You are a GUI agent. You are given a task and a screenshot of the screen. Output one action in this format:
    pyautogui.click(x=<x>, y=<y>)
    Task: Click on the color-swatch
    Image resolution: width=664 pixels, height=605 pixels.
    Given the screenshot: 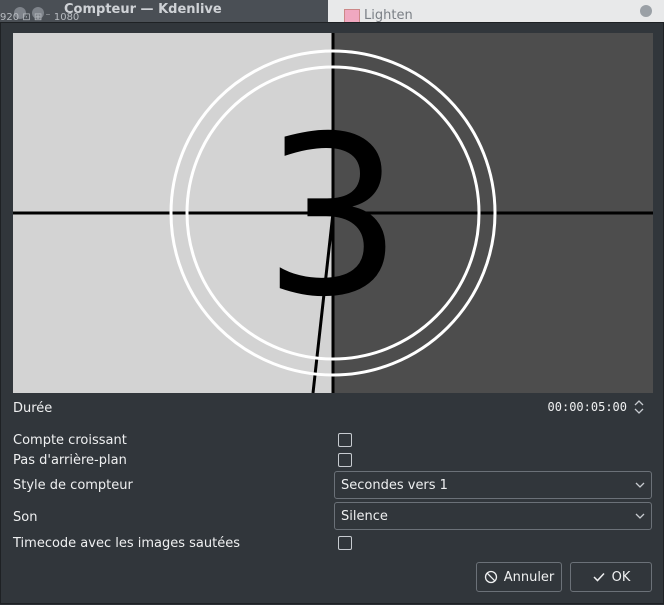 What is the action you would take?
    pyautogui.click(x=352, y=16)
    